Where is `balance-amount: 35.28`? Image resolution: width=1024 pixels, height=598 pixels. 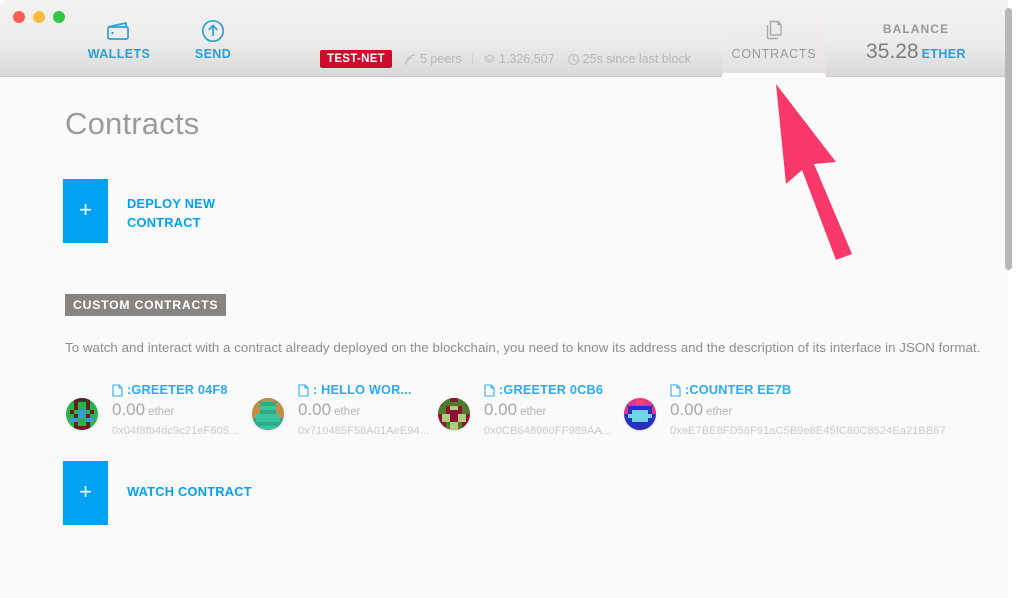 balance-amount: 35.28 is located at coordinates (892, 51).